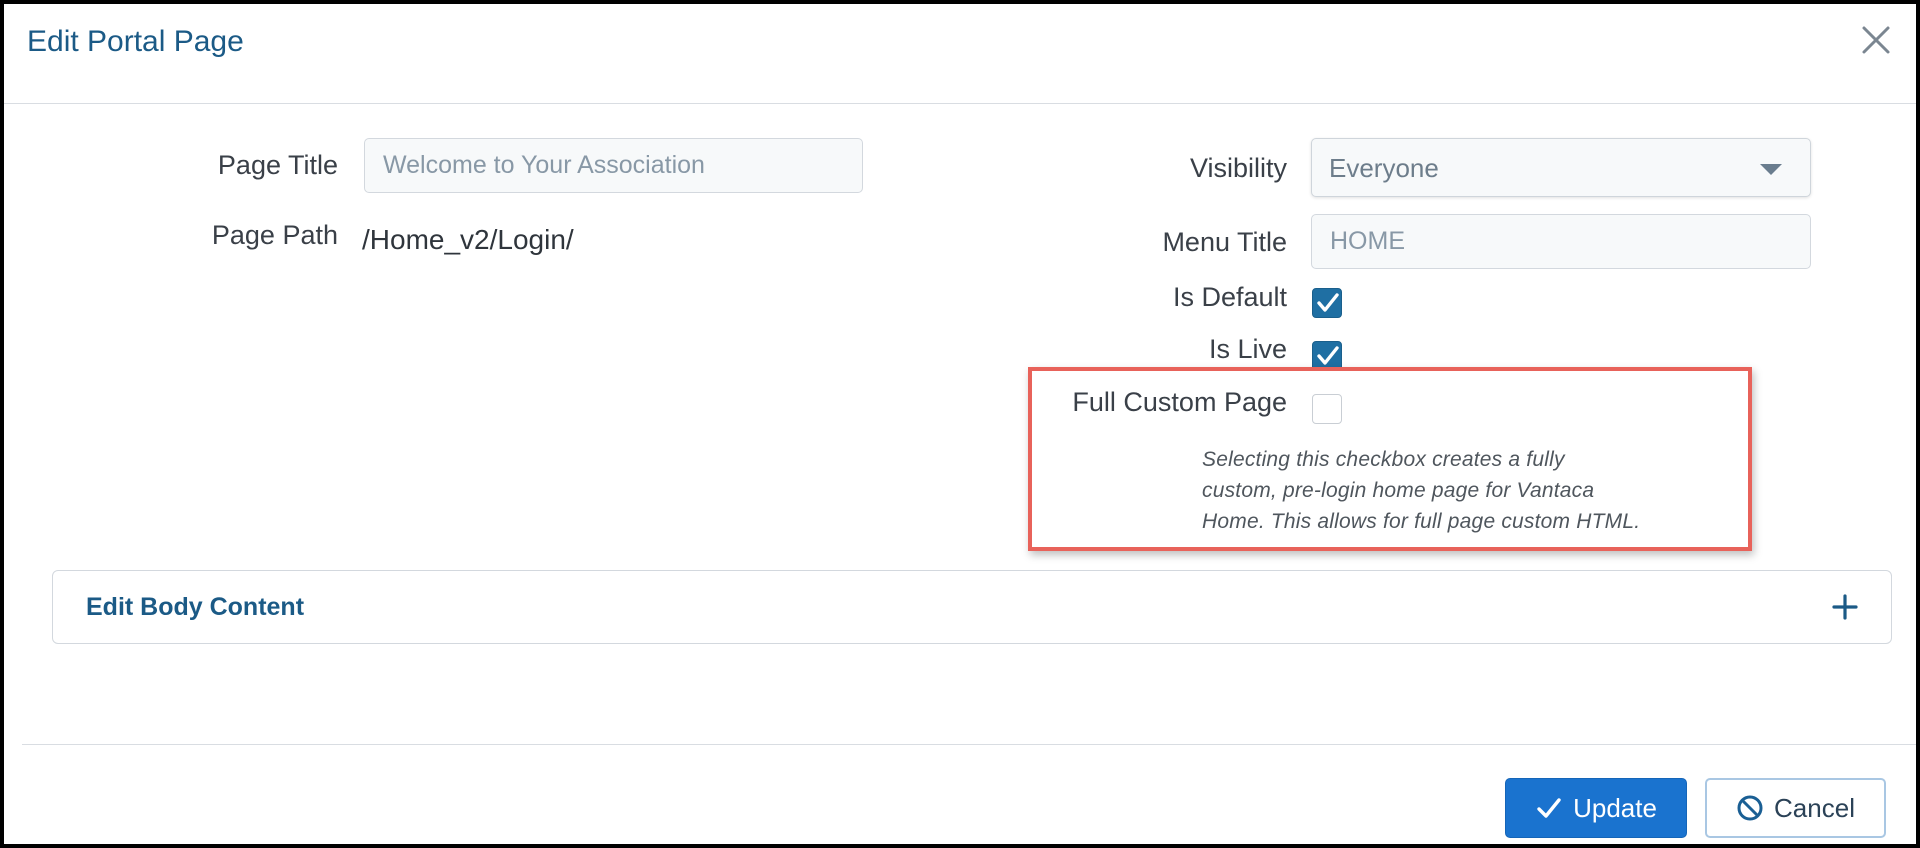 The height and width of the screenshot is (848, 1920). Describe the element at coordinates (135, 41) in the screenshot. I see `modal-title: Edit Portal Page` at that location.